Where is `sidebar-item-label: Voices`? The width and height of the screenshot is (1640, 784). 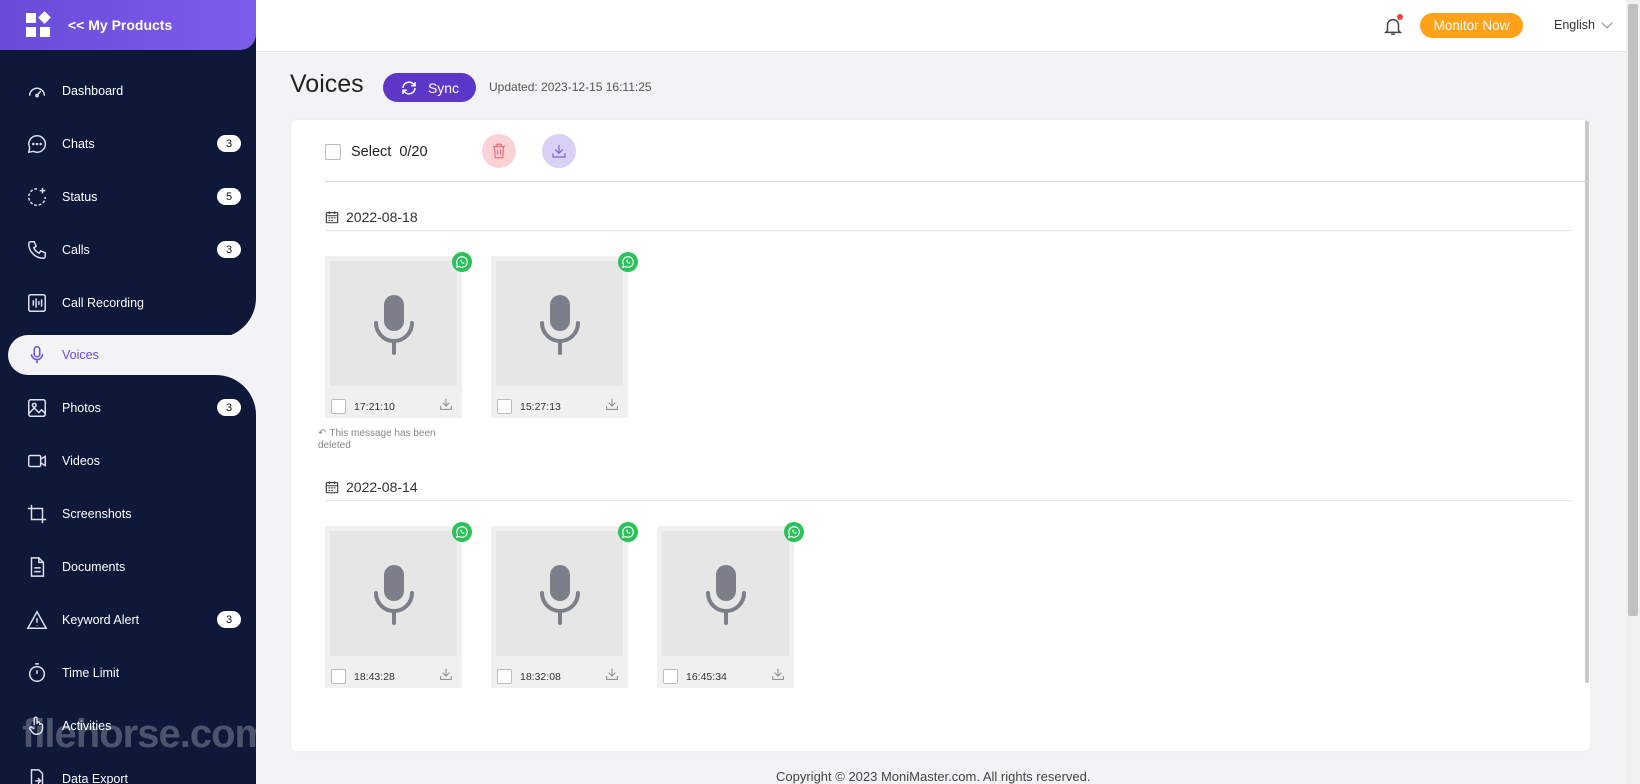
sidebar-item-label: Voices is located at coordinates (80, 355).